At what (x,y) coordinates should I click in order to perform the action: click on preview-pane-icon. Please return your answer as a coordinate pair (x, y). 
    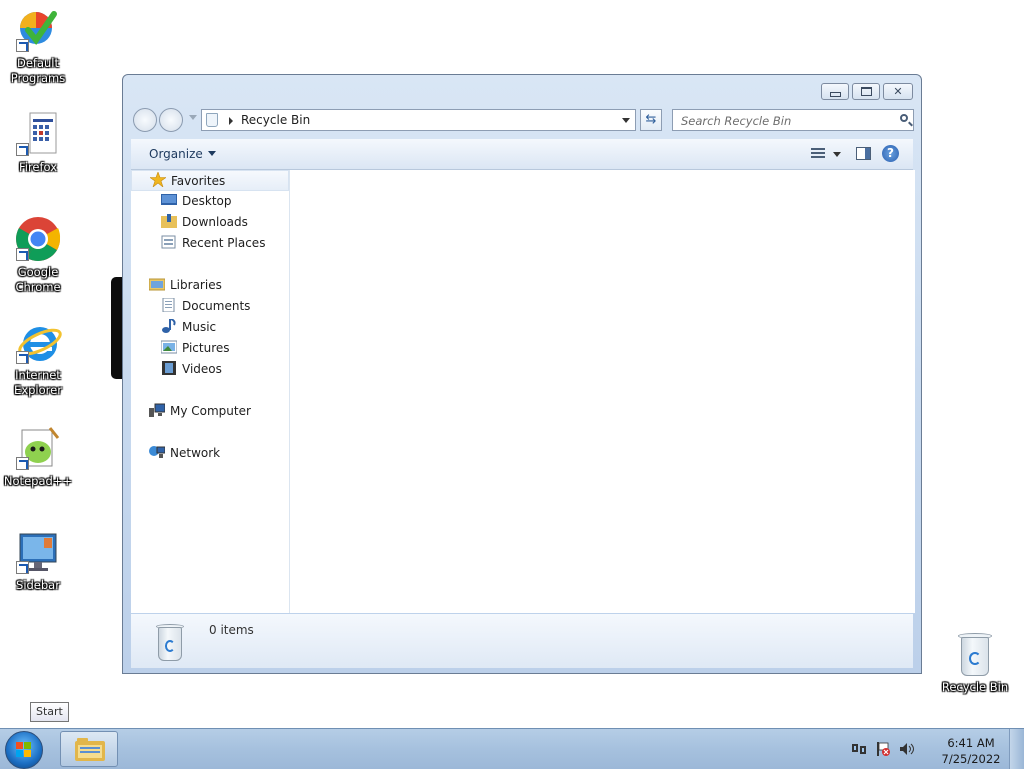
    Looking at the image, I should click on (863, 153).